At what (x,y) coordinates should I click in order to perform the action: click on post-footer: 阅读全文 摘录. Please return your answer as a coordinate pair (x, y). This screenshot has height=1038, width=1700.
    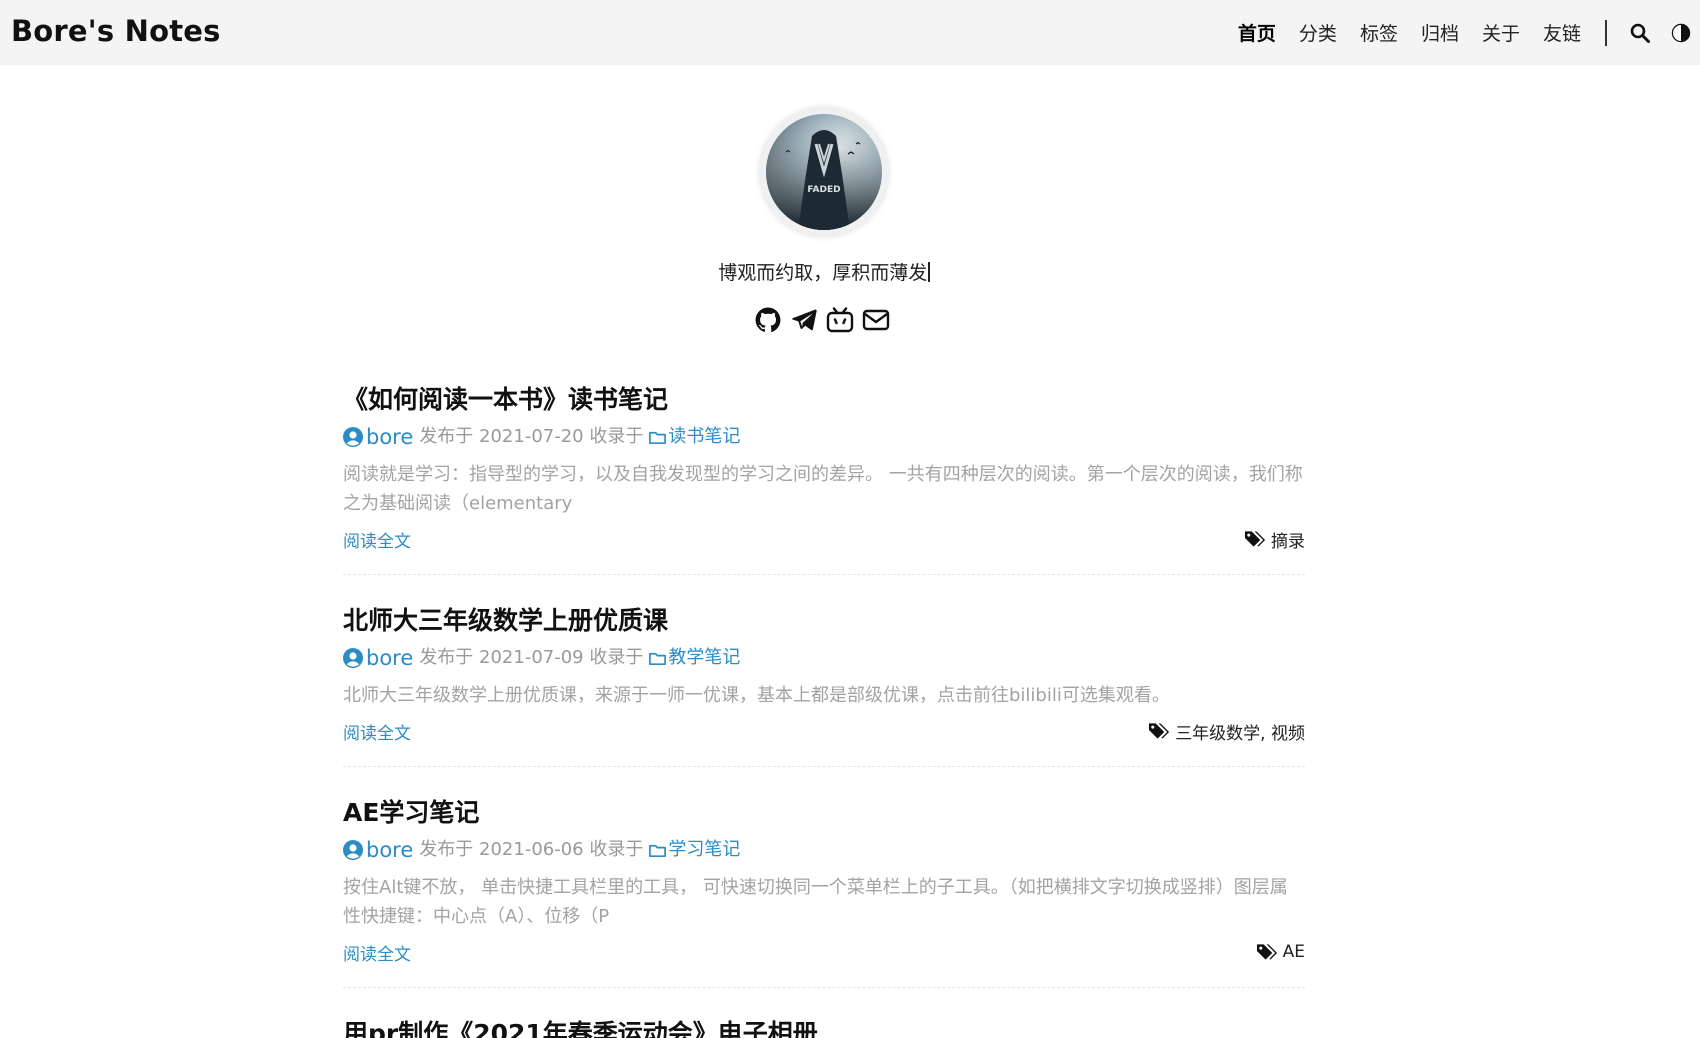
    Looking at the image, I should click on (824, 539).